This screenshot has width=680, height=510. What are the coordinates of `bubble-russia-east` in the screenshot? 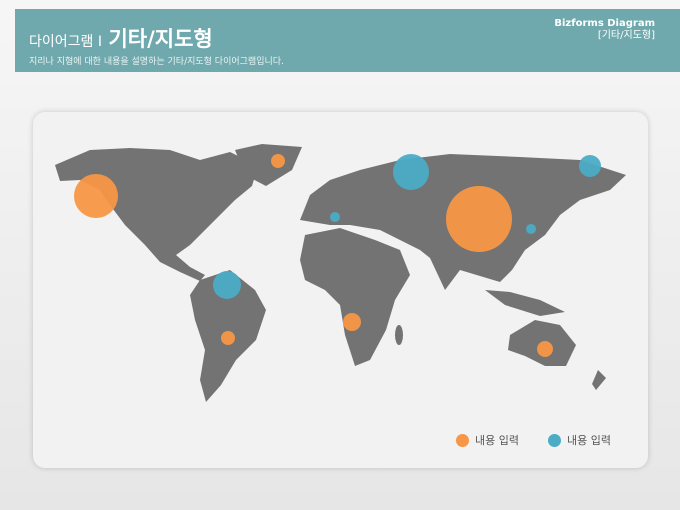 It's located at (590, 166).